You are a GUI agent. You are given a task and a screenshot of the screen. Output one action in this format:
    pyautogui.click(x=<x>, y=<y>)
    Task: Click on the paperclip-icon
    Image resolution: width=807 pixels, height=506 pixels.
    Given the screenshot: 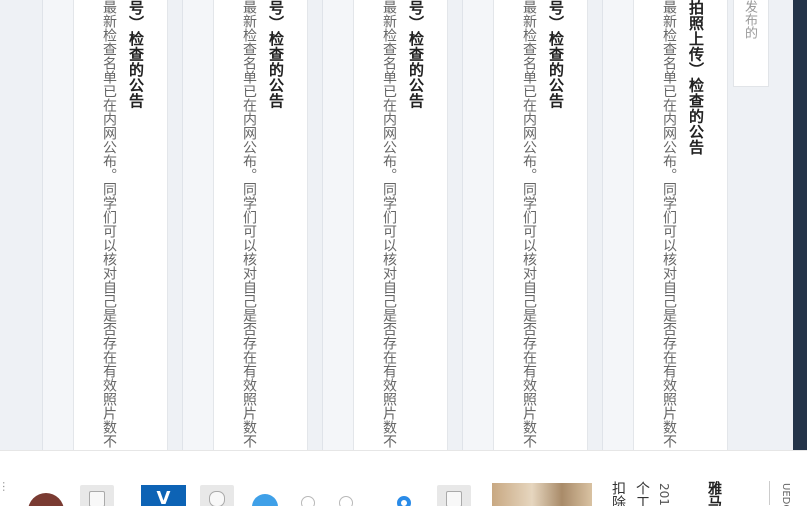 What is the action you would take?
    pyautogui.click(x=217, y=498)
    